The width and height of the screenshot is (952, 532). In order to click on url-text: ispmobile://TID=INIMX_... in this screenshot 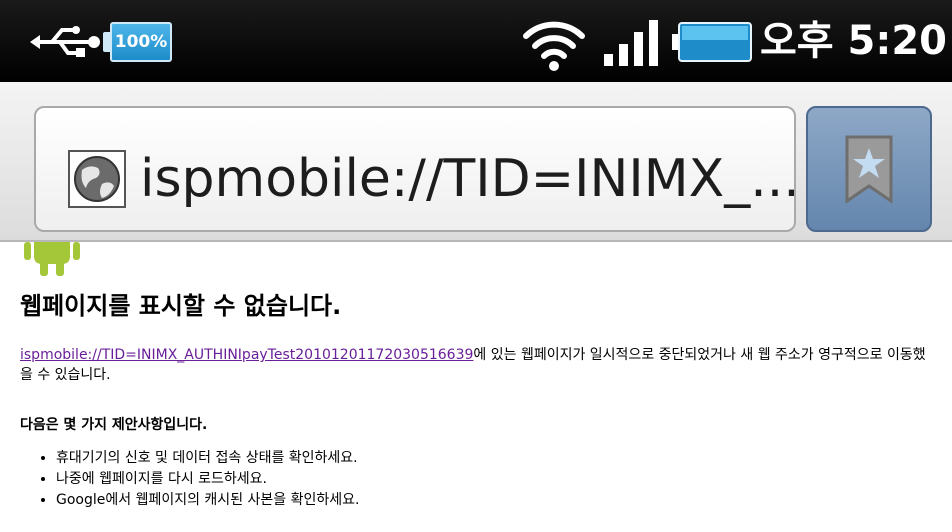, I will do `click(468, 179)`.